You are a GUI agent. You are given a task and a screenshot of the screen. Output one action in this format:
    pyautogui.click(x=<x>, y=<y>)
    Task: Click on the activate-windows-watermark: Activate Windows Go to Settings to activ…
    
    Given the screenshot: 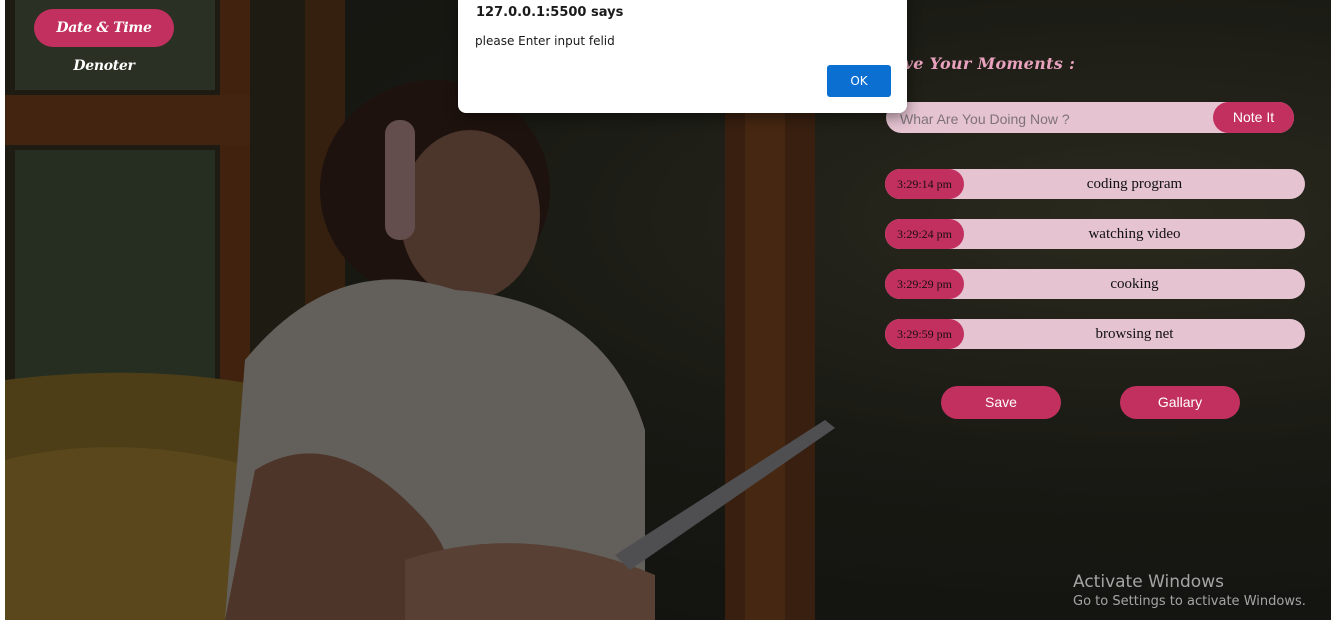 What is the action you would take?
    pyautogui.click(x=1189, y=590)
    